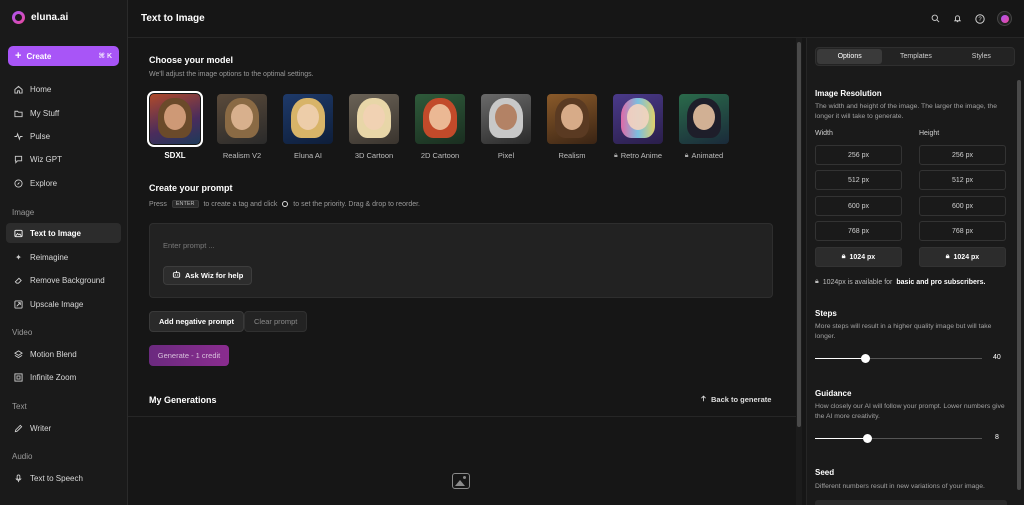 This screenshot has height=505, width=1024. Describe the element at coordinates (40, 136) in the screenshot. I see `sidebar-item-label: Pulse` at that location.